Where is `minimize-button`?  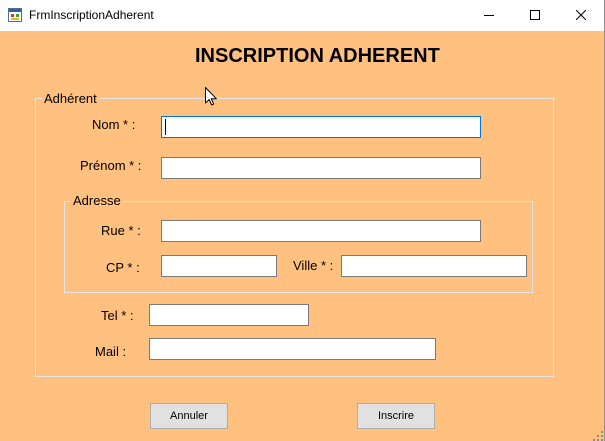
minimize-button is located at coordinates (489, 15).